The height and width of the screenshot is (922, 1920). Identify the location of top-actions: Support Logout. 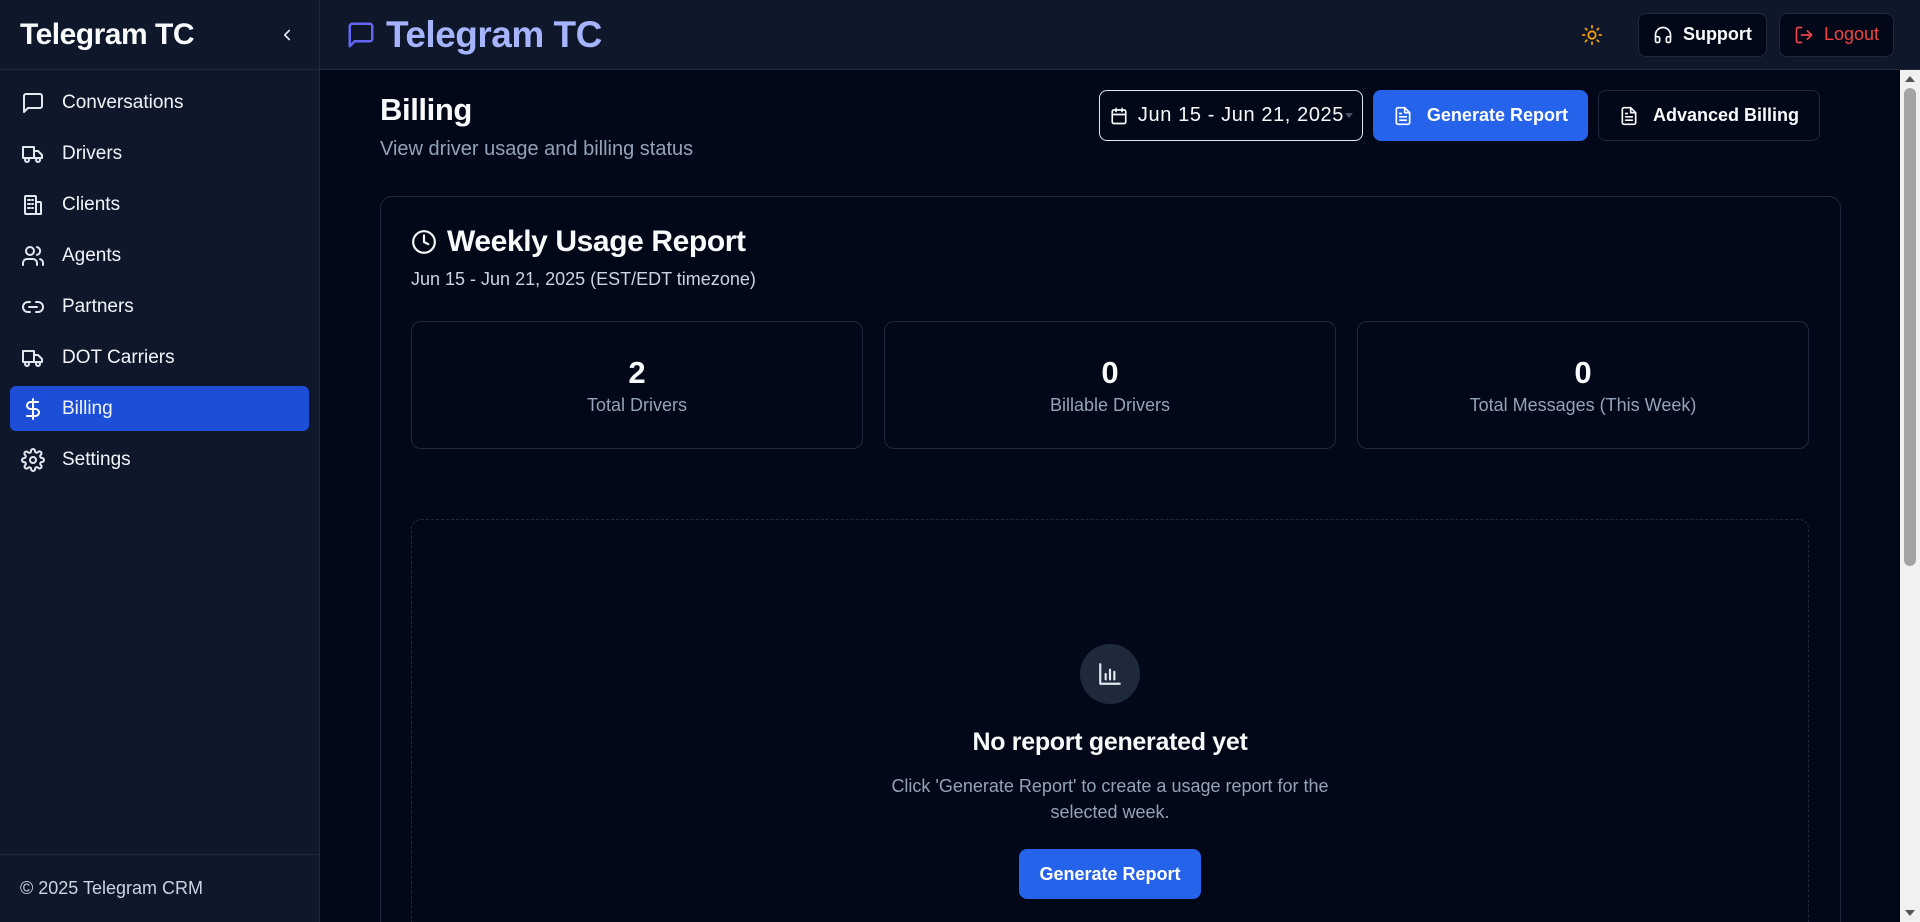
(1733, 34).